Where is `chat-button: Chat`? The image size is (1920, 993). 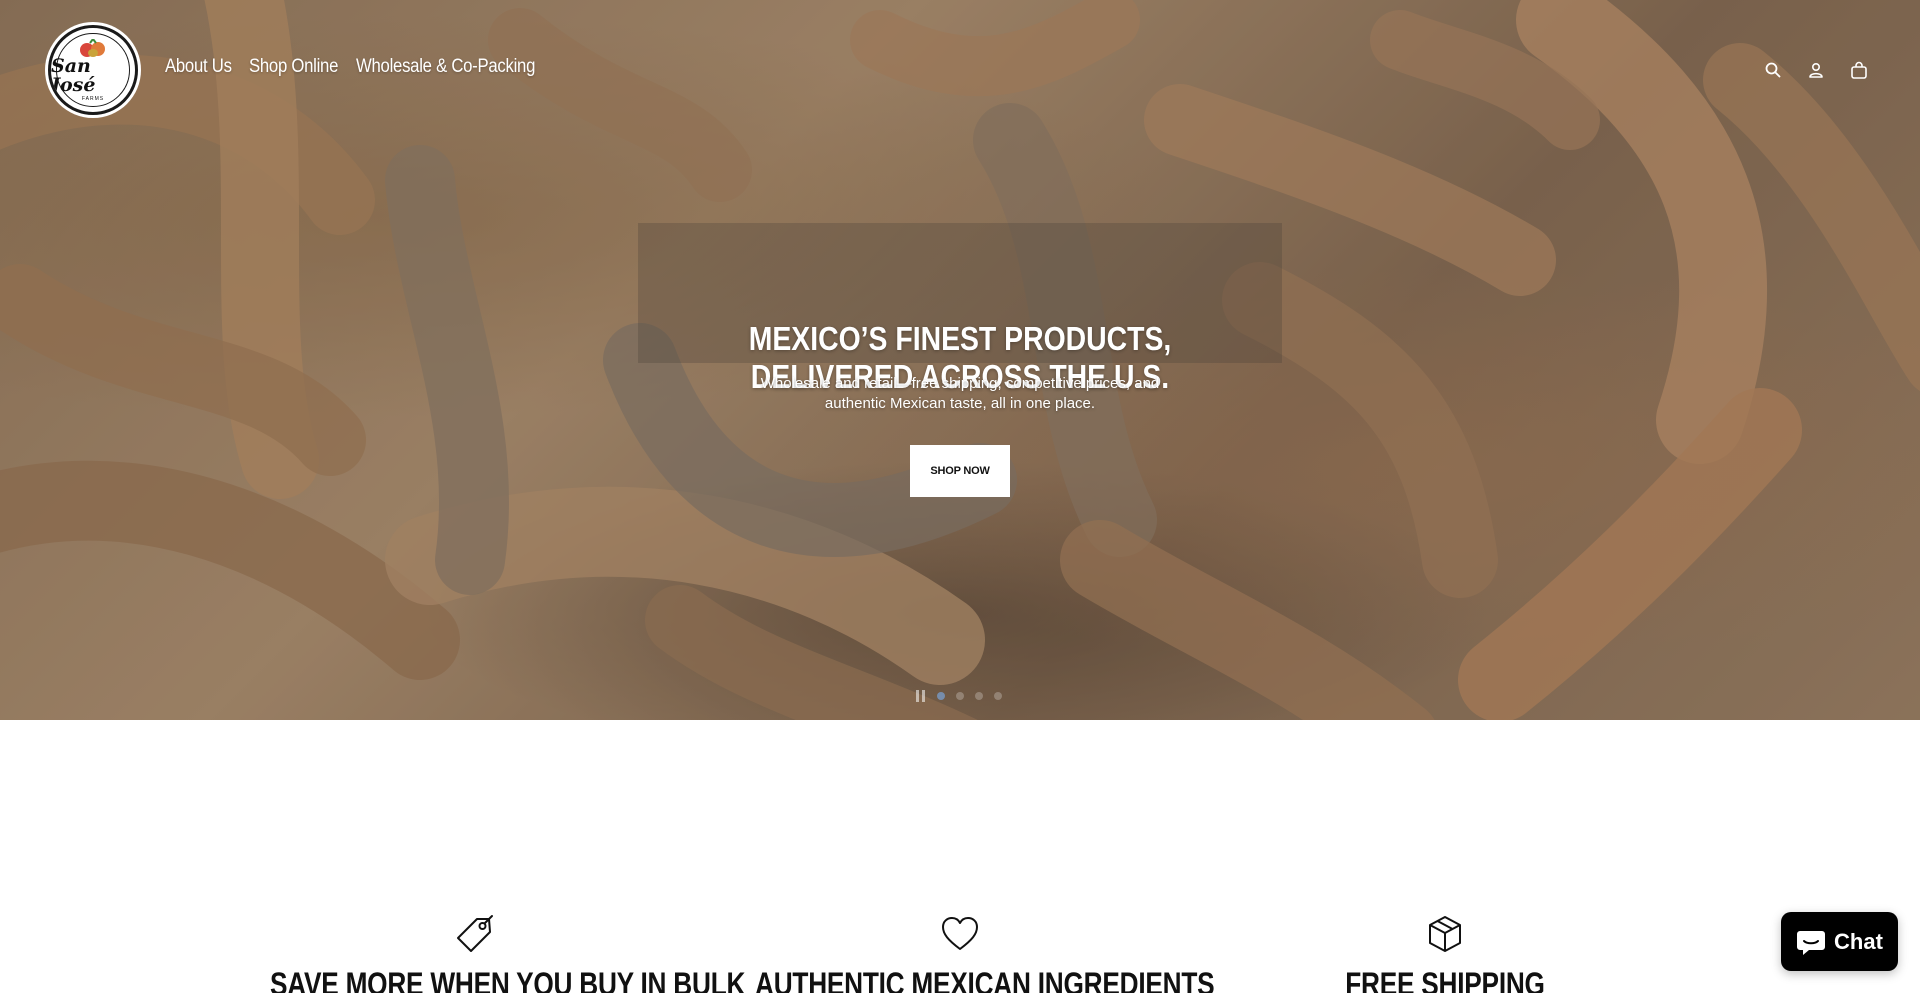 chat-button: Chat is located at coordinates (1839, 941).